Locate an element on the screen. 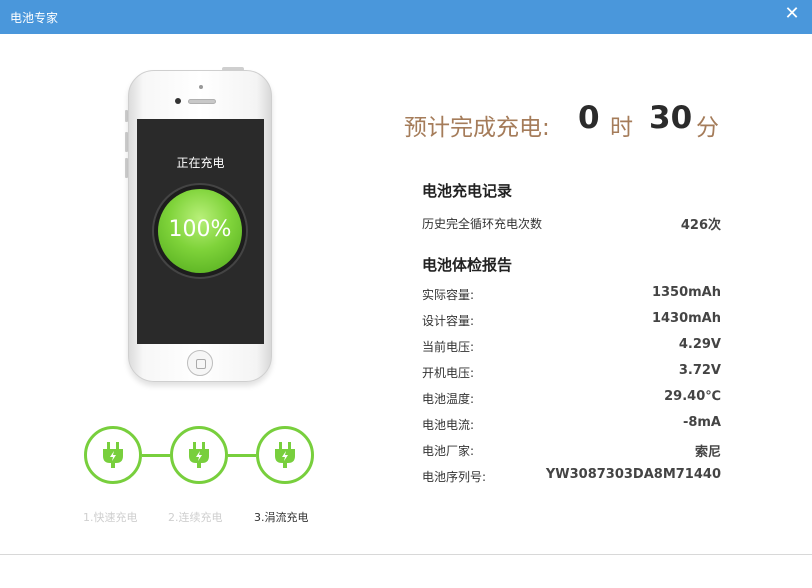  charging-status-text: 正在充电 is located at coordinates (200, 163).